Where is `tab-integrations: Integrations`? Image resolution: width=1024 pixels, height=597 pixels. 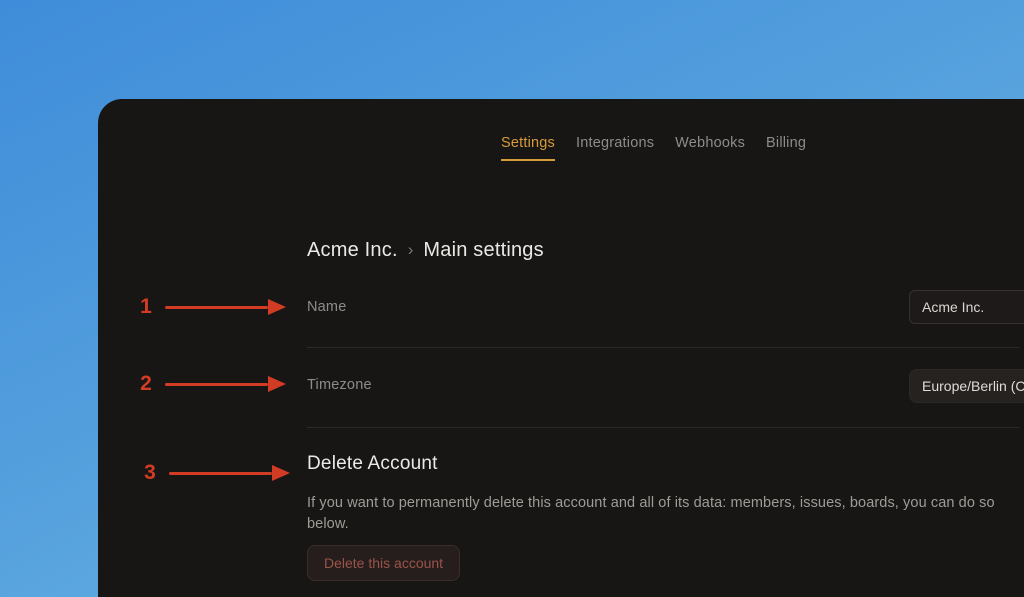 tab-integrations: Integrations is located at coordinates (615, 148).